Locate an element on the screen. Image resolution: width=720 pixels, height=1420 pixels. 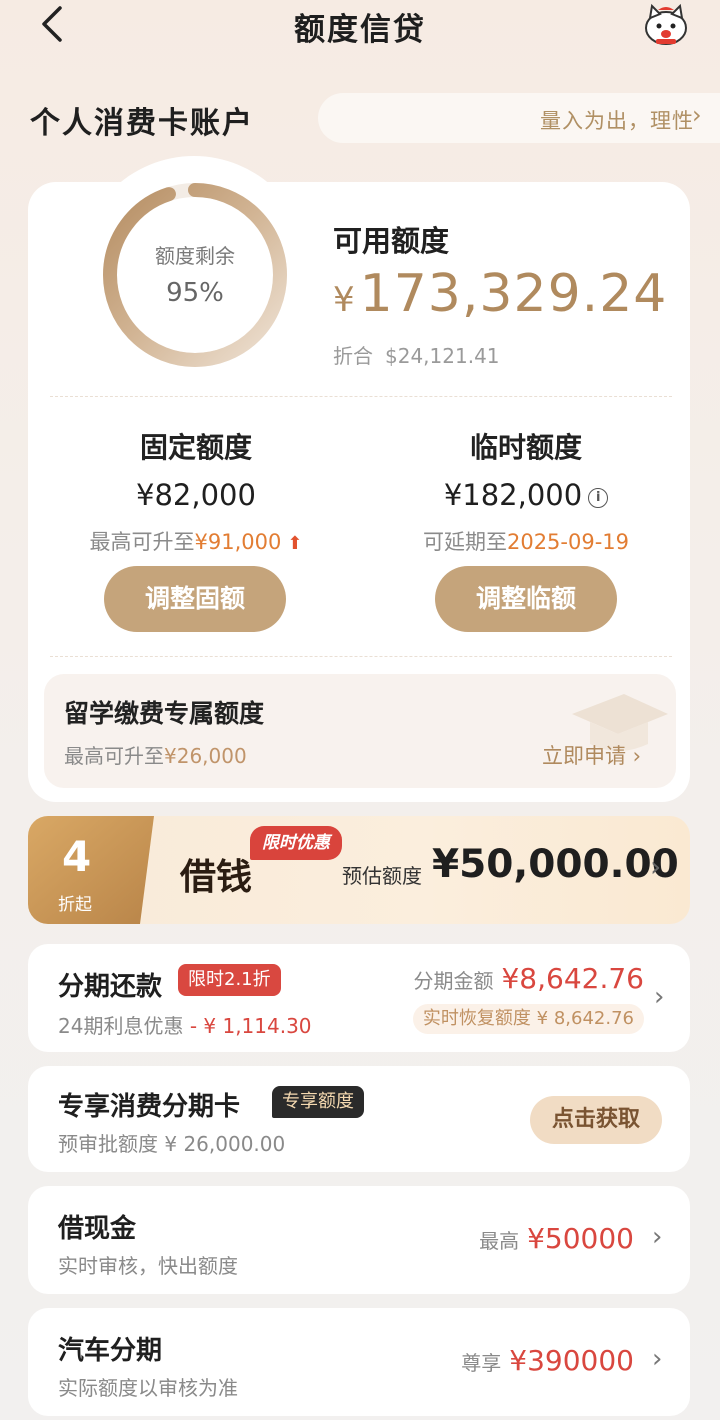
extend-label: 可延期至 is located at coordinates (464, 542).